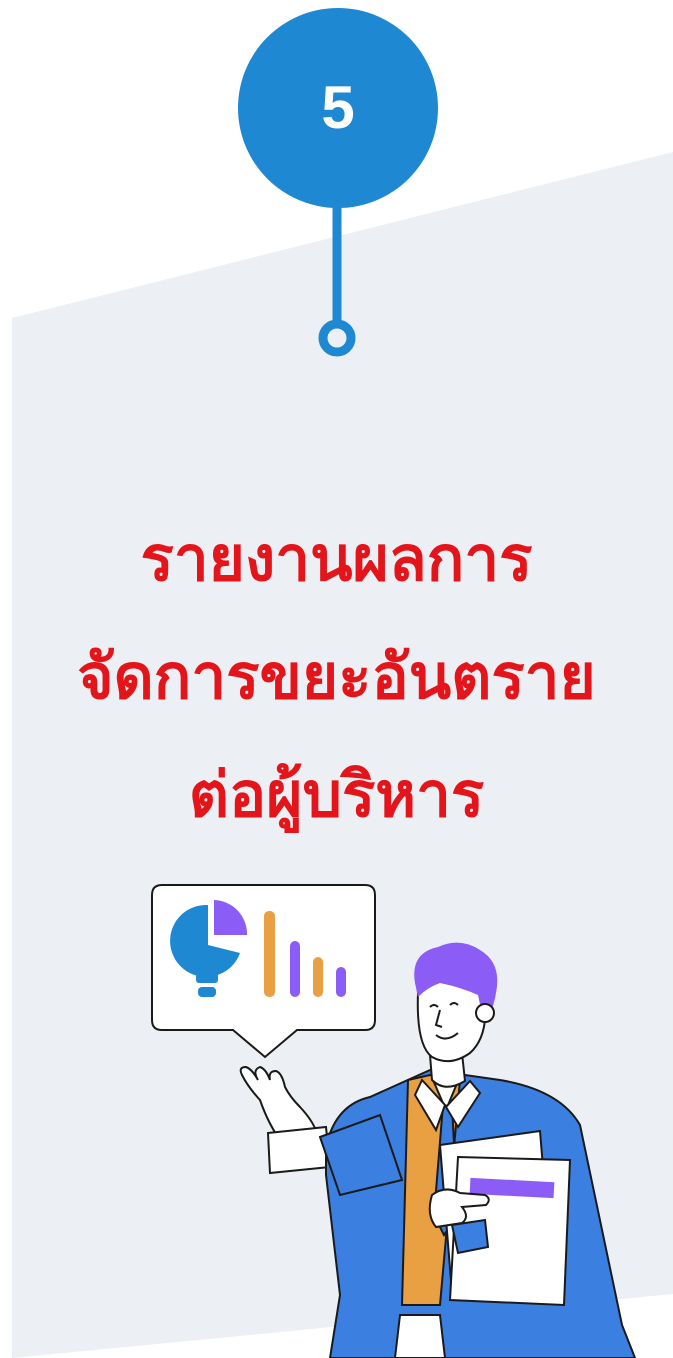 The height and width of the screenshot is (1358, 673). I want to click on speech-bubble, so click(263, 971).